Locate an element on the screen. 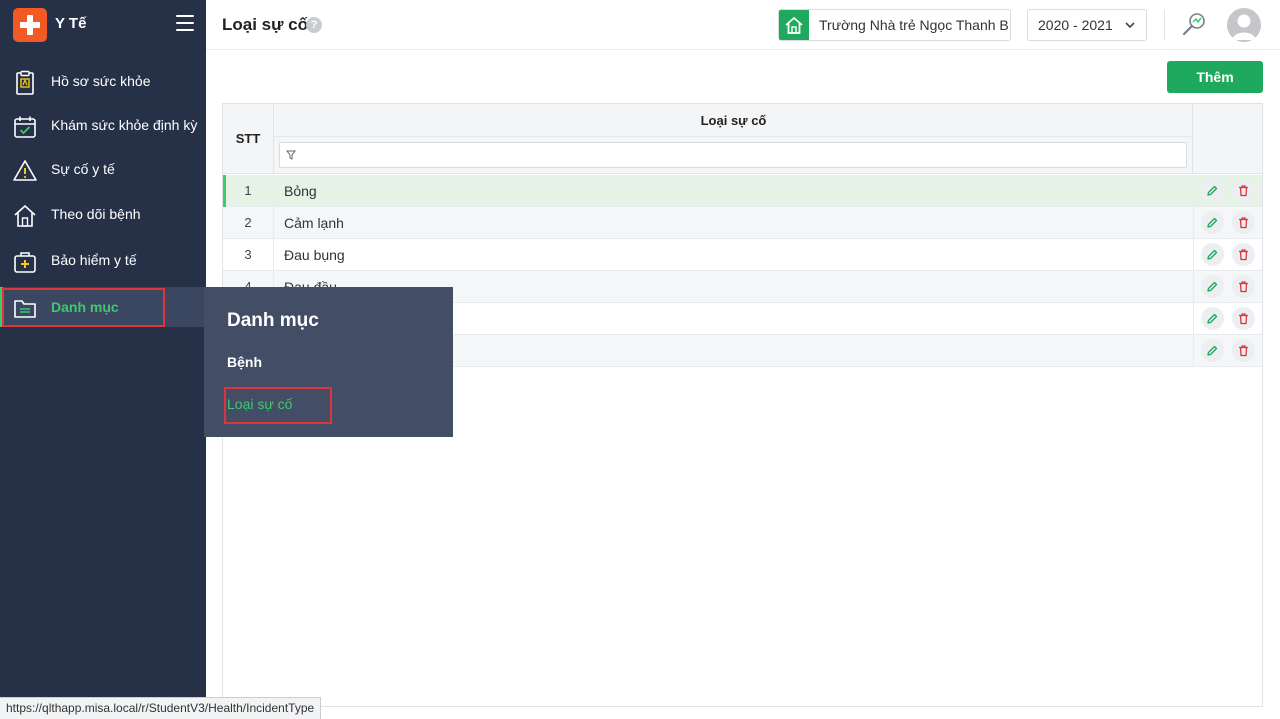 Image resolution: width=1280 pixels, height=719 pixels. school-name: Trường Nhà trẻ Ngọc Thanh B is located at coordinates (914, 25).